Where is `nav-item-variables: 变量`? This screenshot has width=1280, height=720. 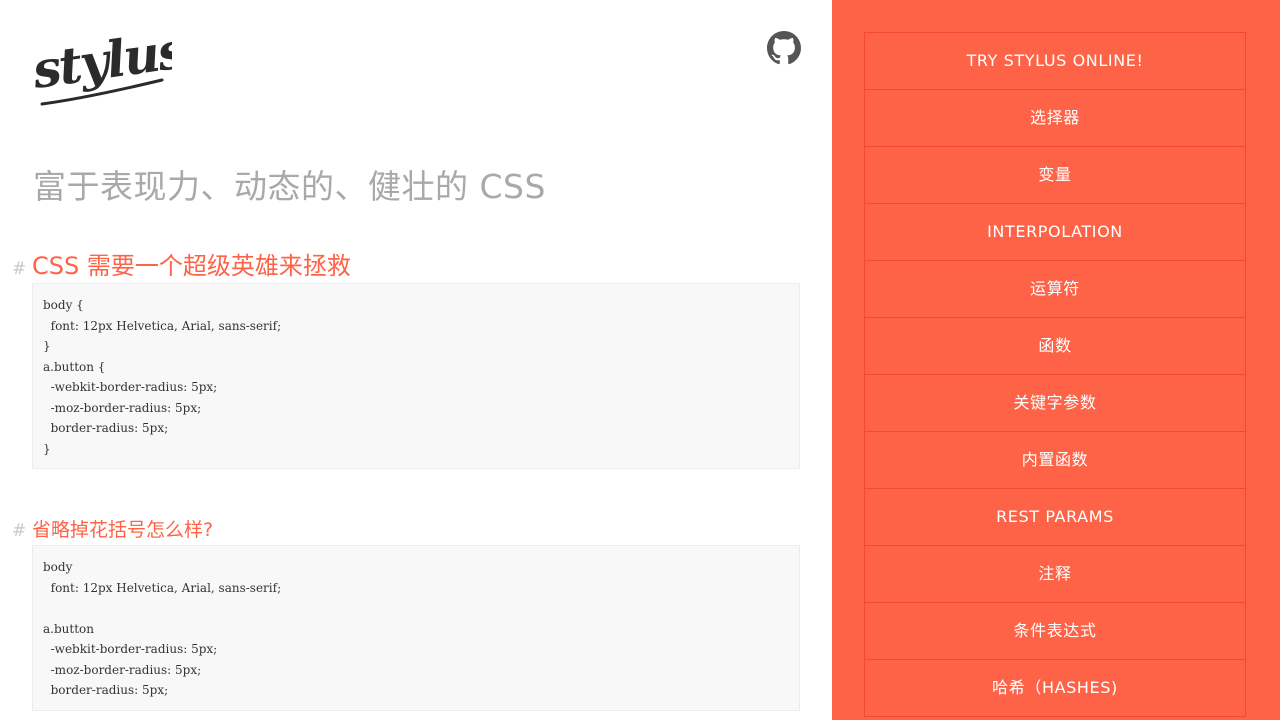
nav-item-variables: 变量 is located at coordinates (1055, 175).